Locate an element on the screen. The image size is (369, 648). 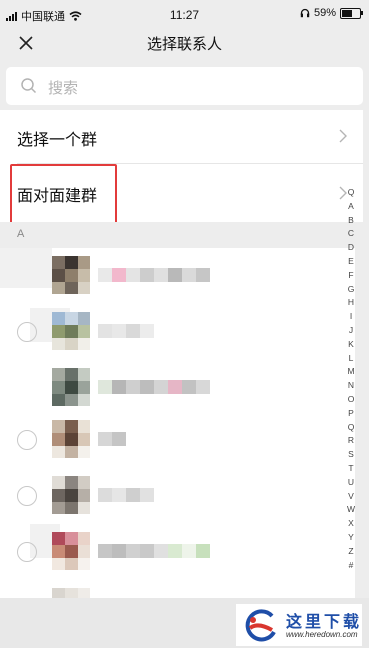
index-letter: G is located at coordinates (351, 290).